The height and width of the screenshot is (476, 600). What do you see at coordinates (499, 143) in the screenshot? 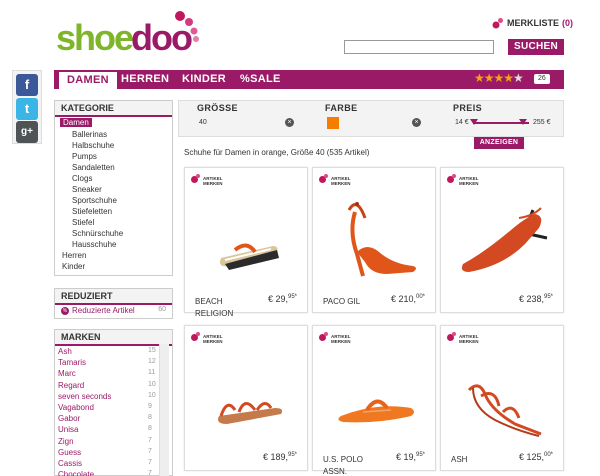
I see `anzeigen-button: ANZEIGEN` at bounding box center [499, 143].